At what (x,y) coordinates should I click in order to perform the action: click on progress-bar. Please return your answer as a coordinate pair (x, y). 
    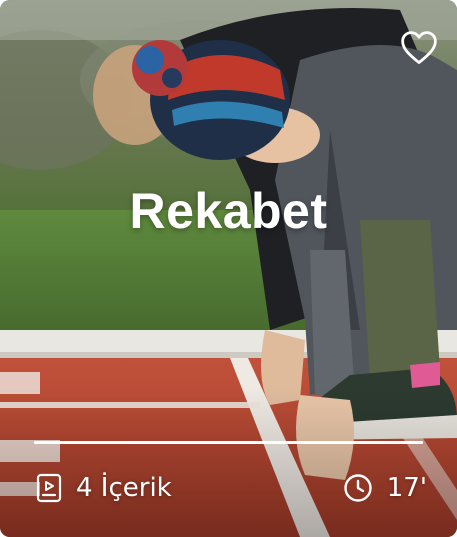
    Looking at the image, I should click on (228, 442).